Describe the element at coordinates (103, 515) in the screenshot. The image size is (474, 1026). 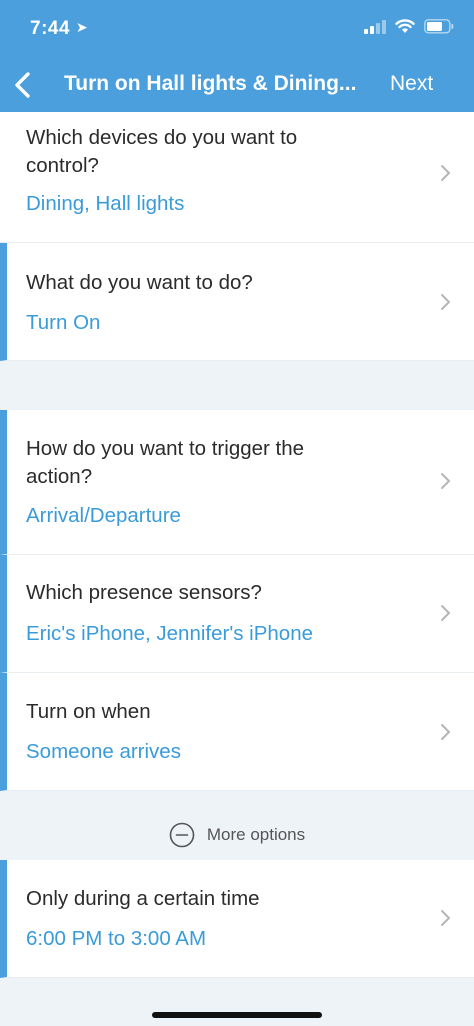
I see `trigger-answer: Arrival/Departure` at that location.